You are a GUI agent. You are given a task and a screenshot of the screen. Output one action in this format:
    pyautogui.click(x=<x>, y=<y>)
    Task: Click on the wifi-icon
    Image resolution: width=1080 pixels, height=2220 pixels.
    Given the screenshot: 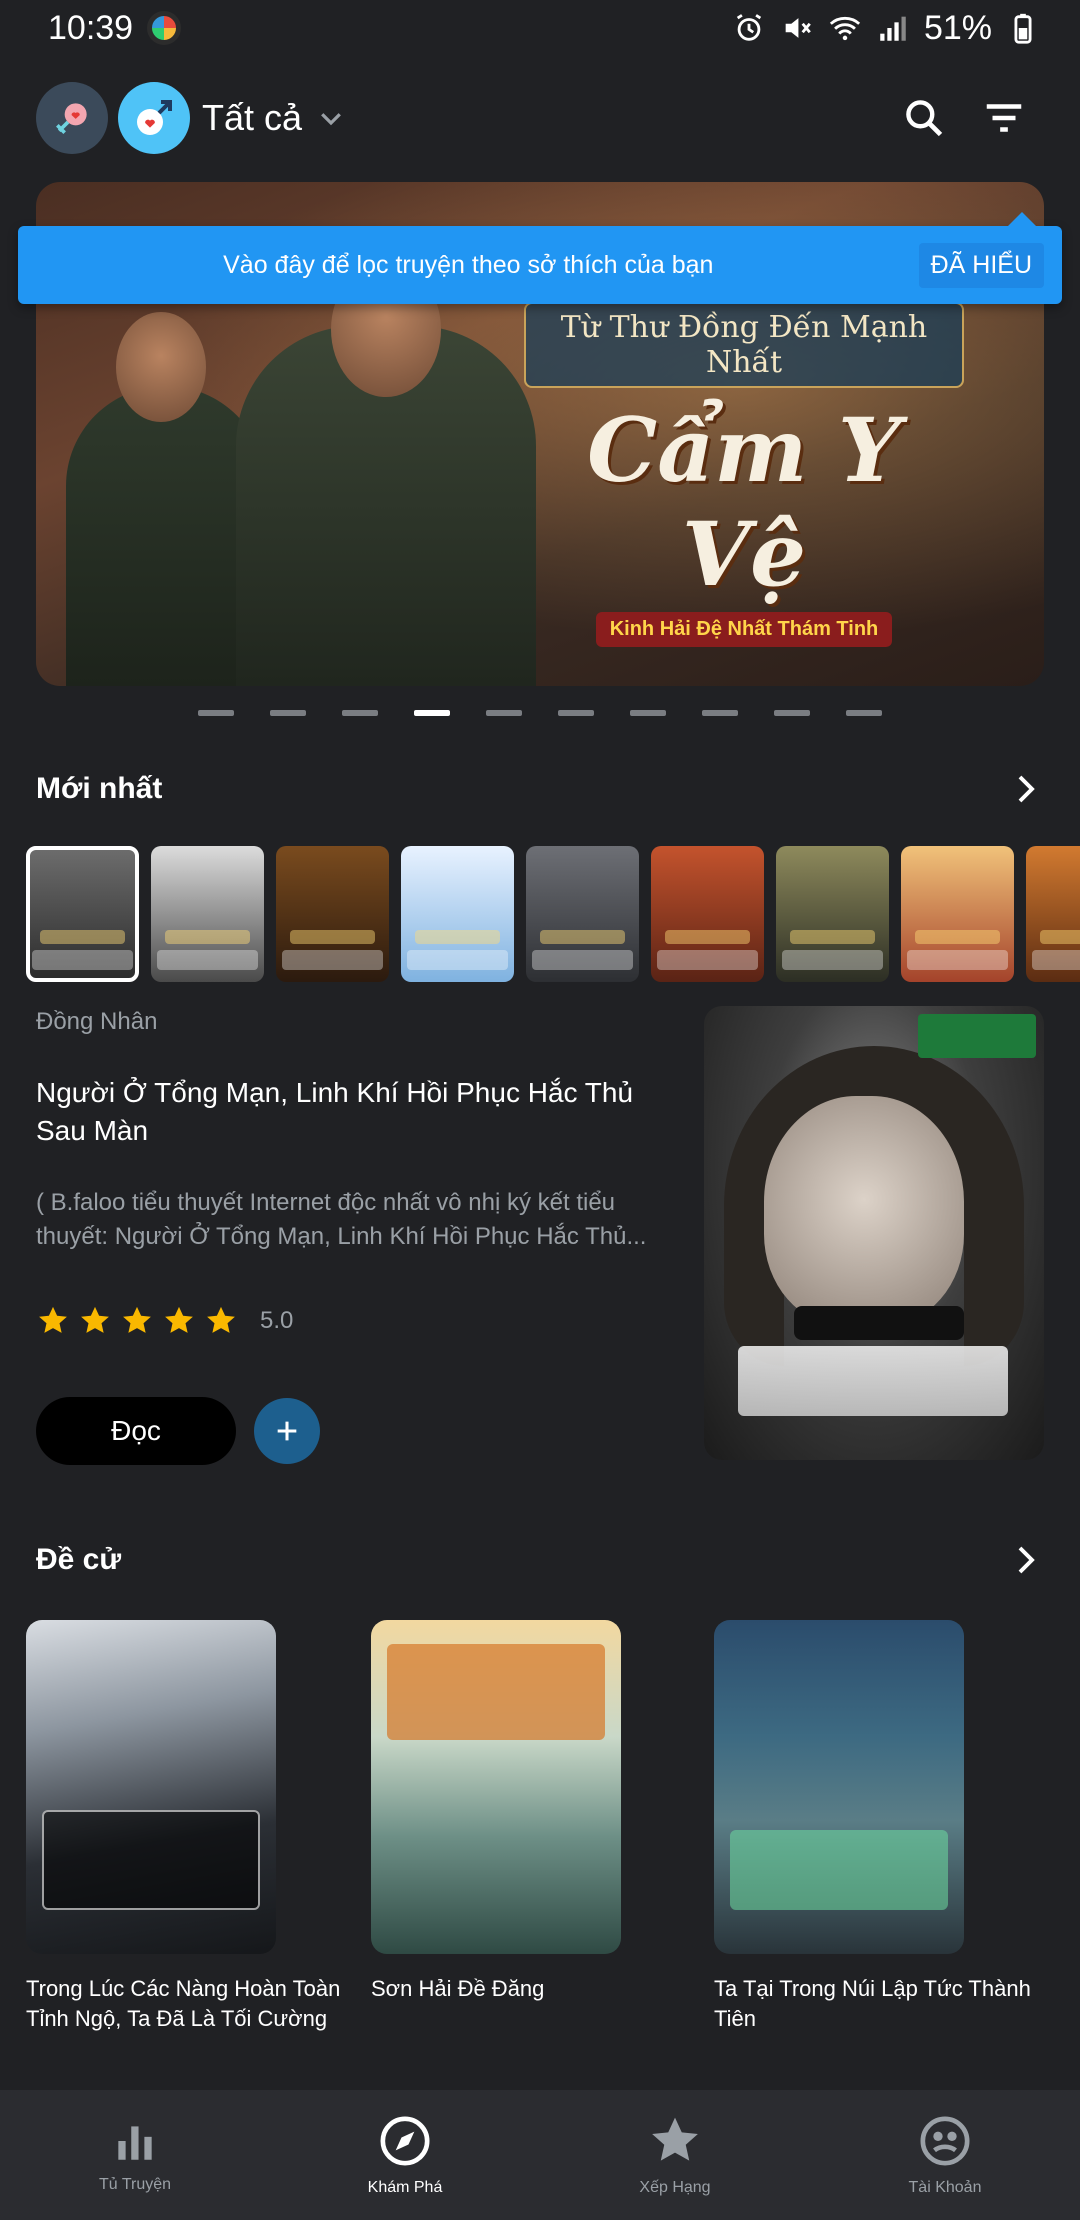 What is the action you would take?
    pyautogui.click(x=845, y=28)
    